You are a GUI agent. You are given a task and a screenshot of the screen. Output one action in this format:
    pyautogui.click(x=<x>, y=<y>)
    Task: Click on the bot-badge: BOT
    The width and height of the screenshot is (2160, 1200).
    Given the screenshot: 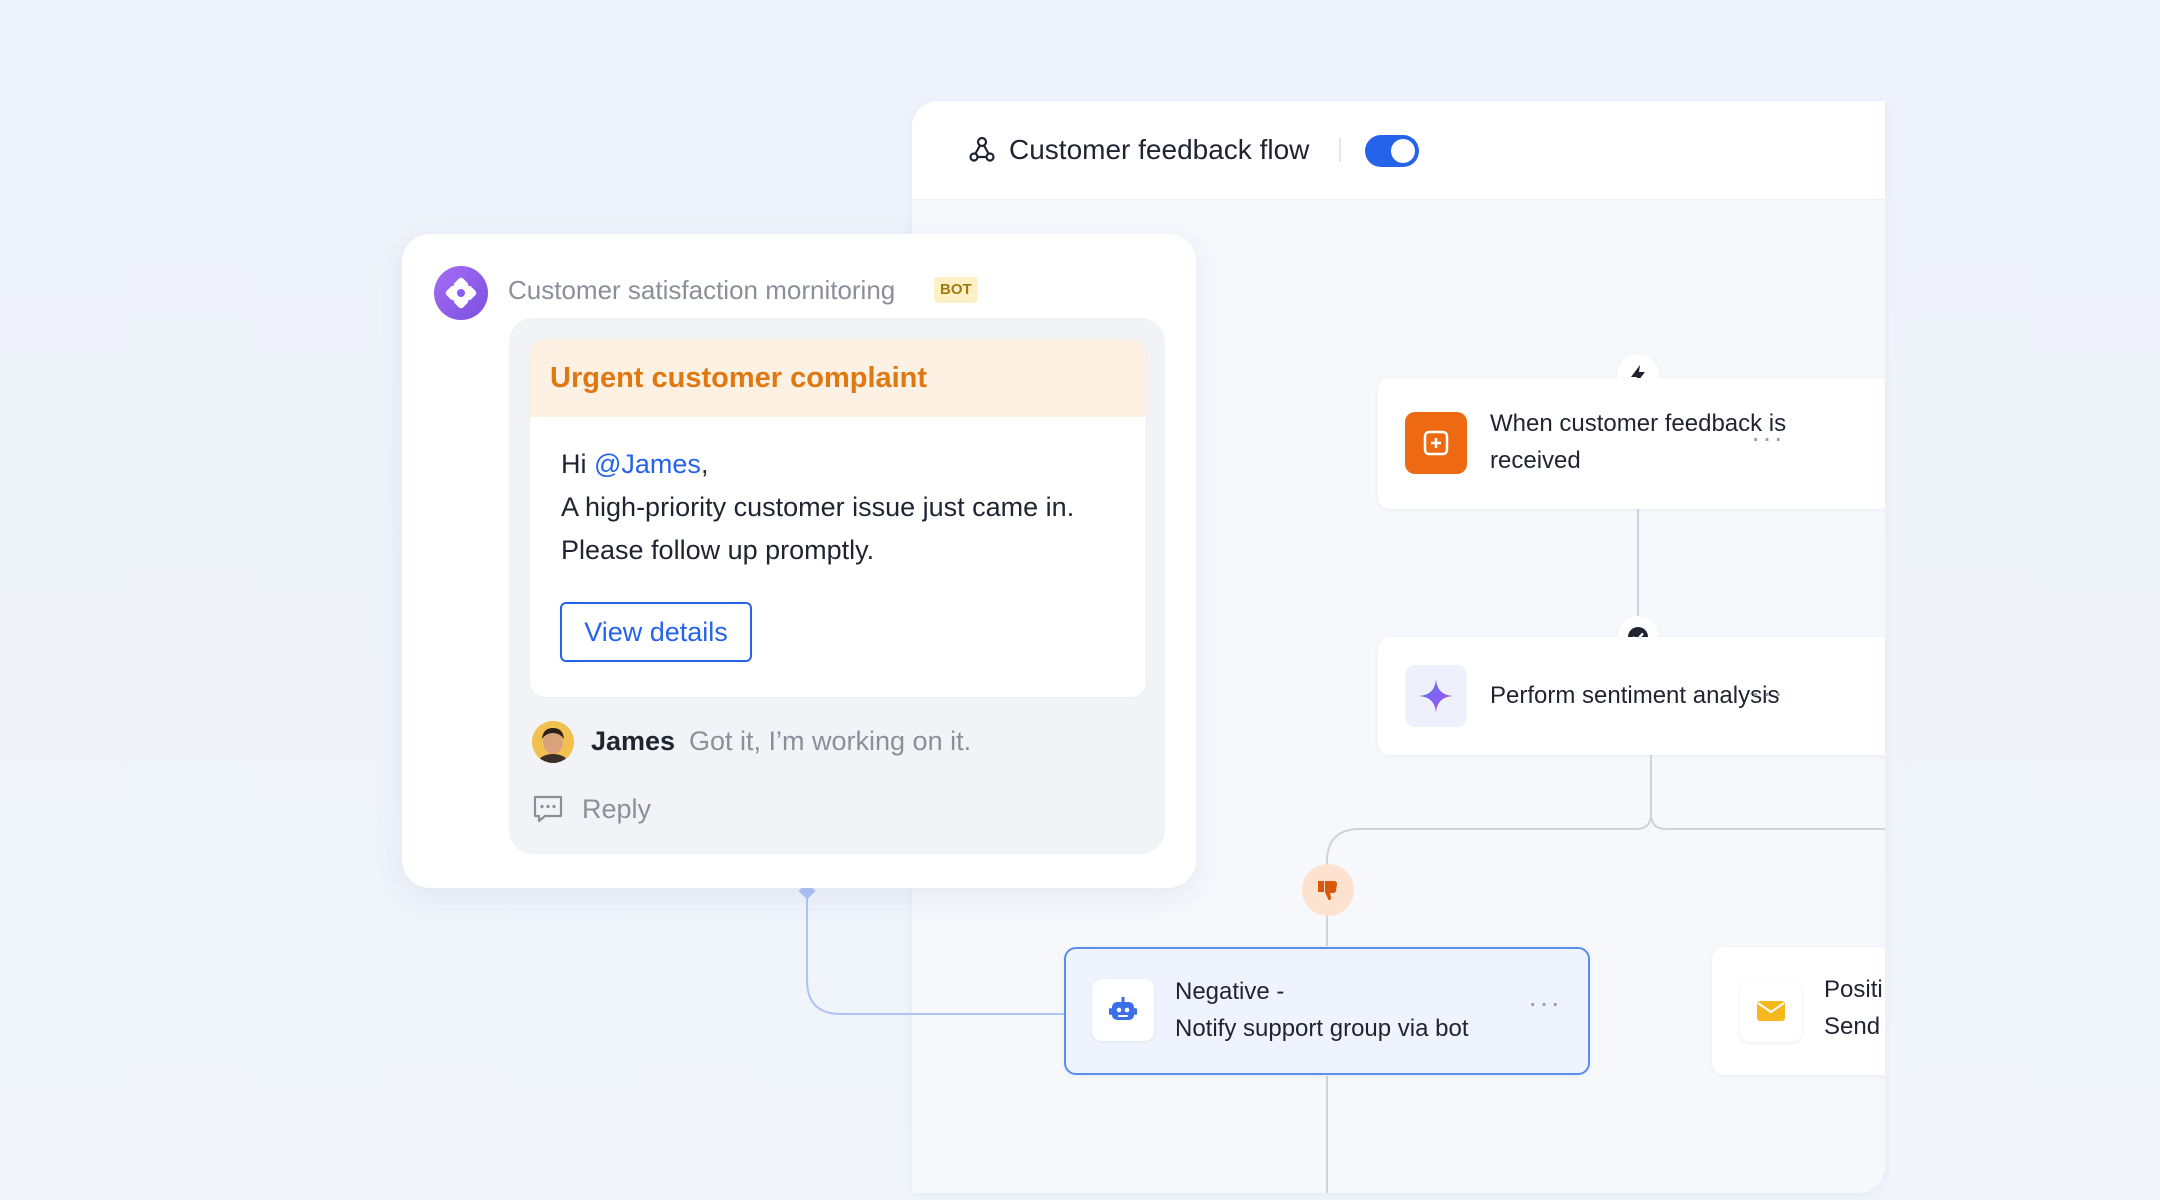 What is the action you would take?
    pyautogui.click(x=956, y=290)
    